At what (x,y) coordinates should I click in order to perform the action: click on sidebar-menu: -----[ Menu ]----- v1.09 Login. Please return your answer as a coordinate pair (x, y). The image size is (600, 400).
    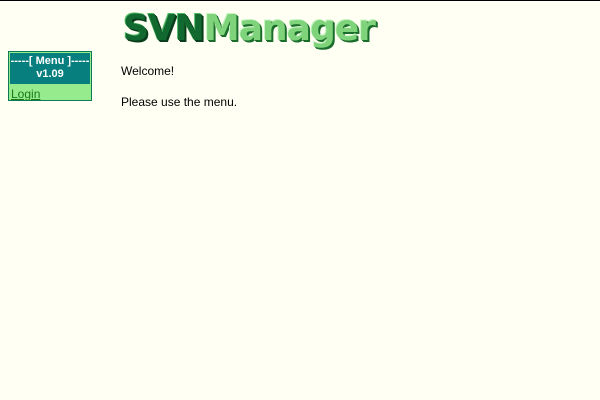
    Looking at the image, I should click on (50, 76).